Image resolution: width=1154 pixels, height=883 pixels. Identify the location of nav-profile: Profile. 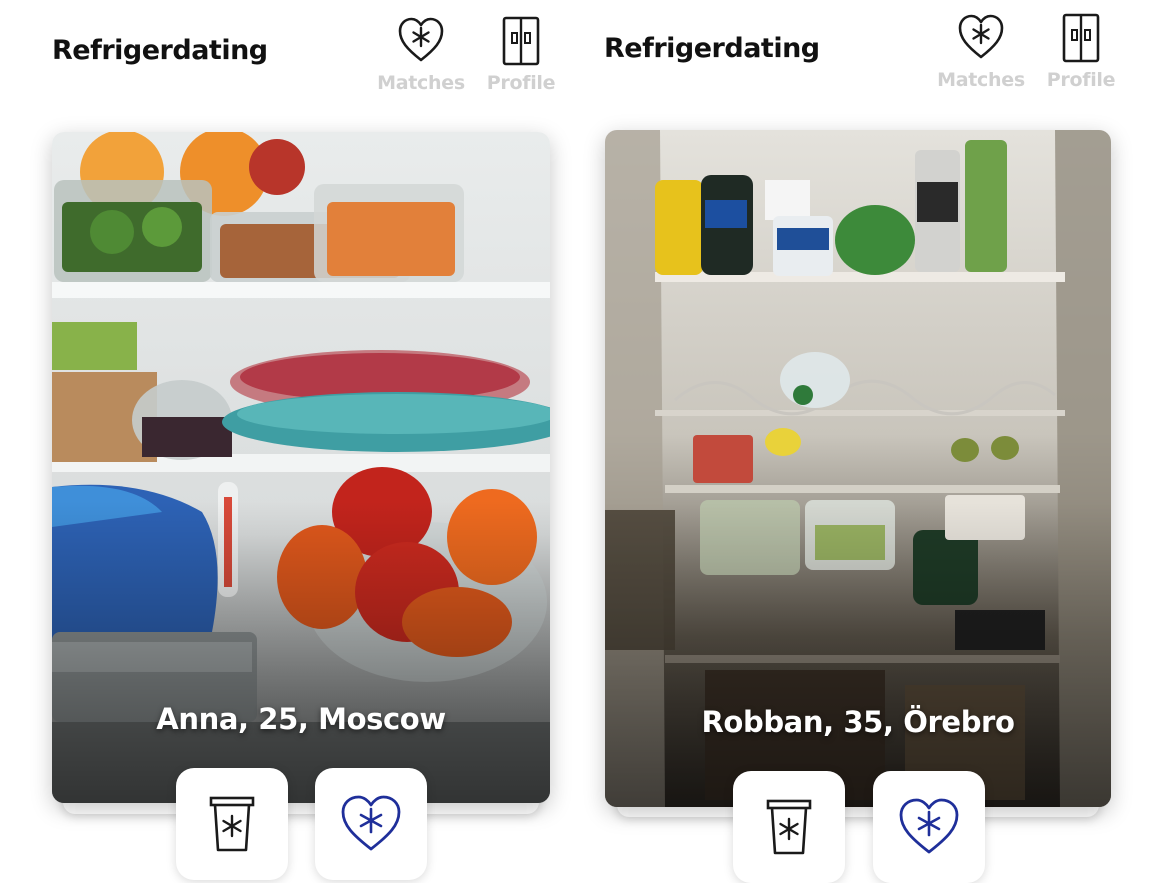
(1081, 52).